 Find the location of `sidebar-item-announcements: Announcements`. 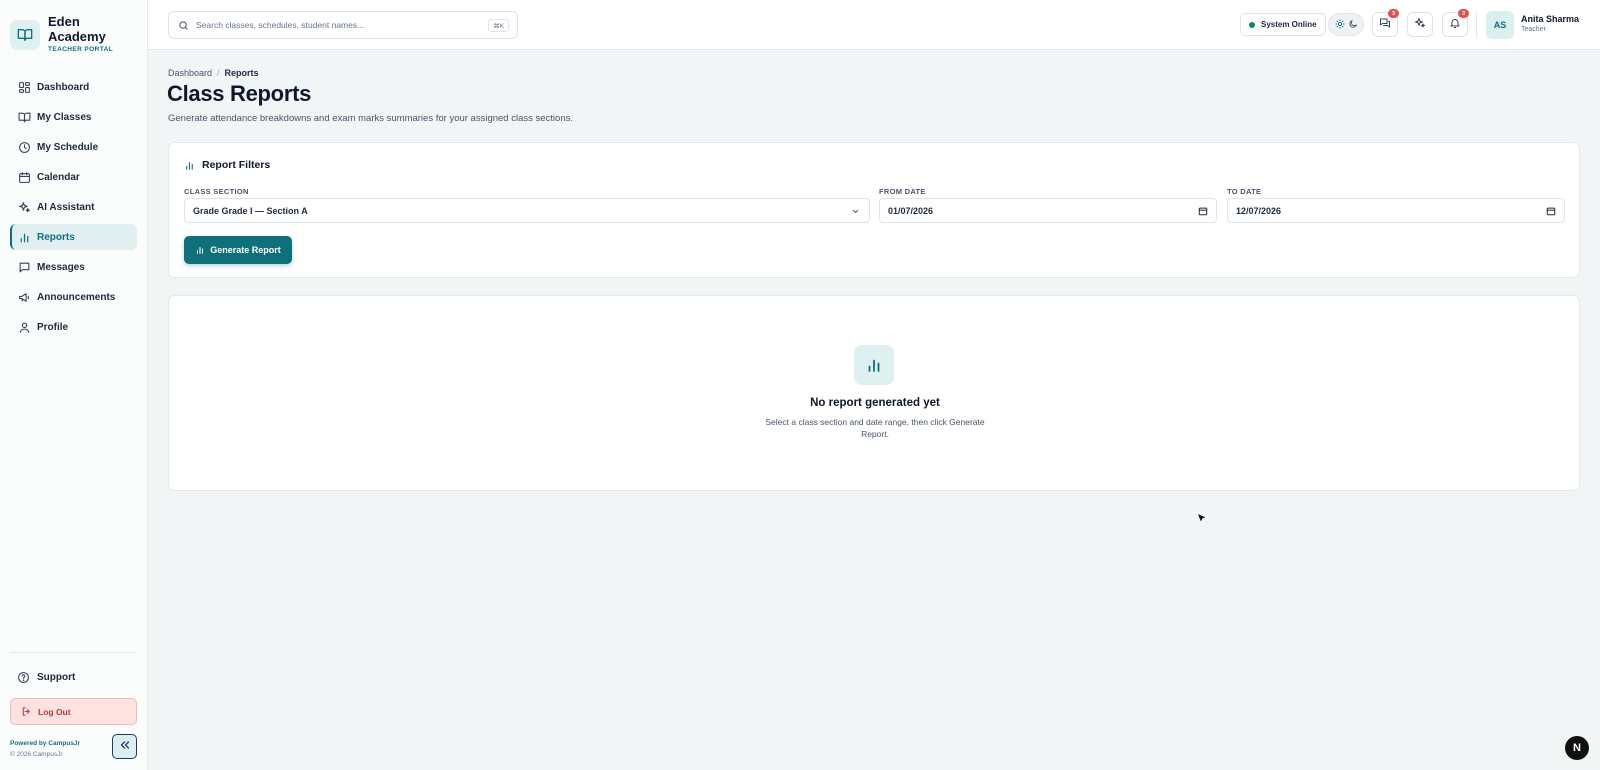

sidebar-item-announcements: Announcements is located at coordinates (73, 297).